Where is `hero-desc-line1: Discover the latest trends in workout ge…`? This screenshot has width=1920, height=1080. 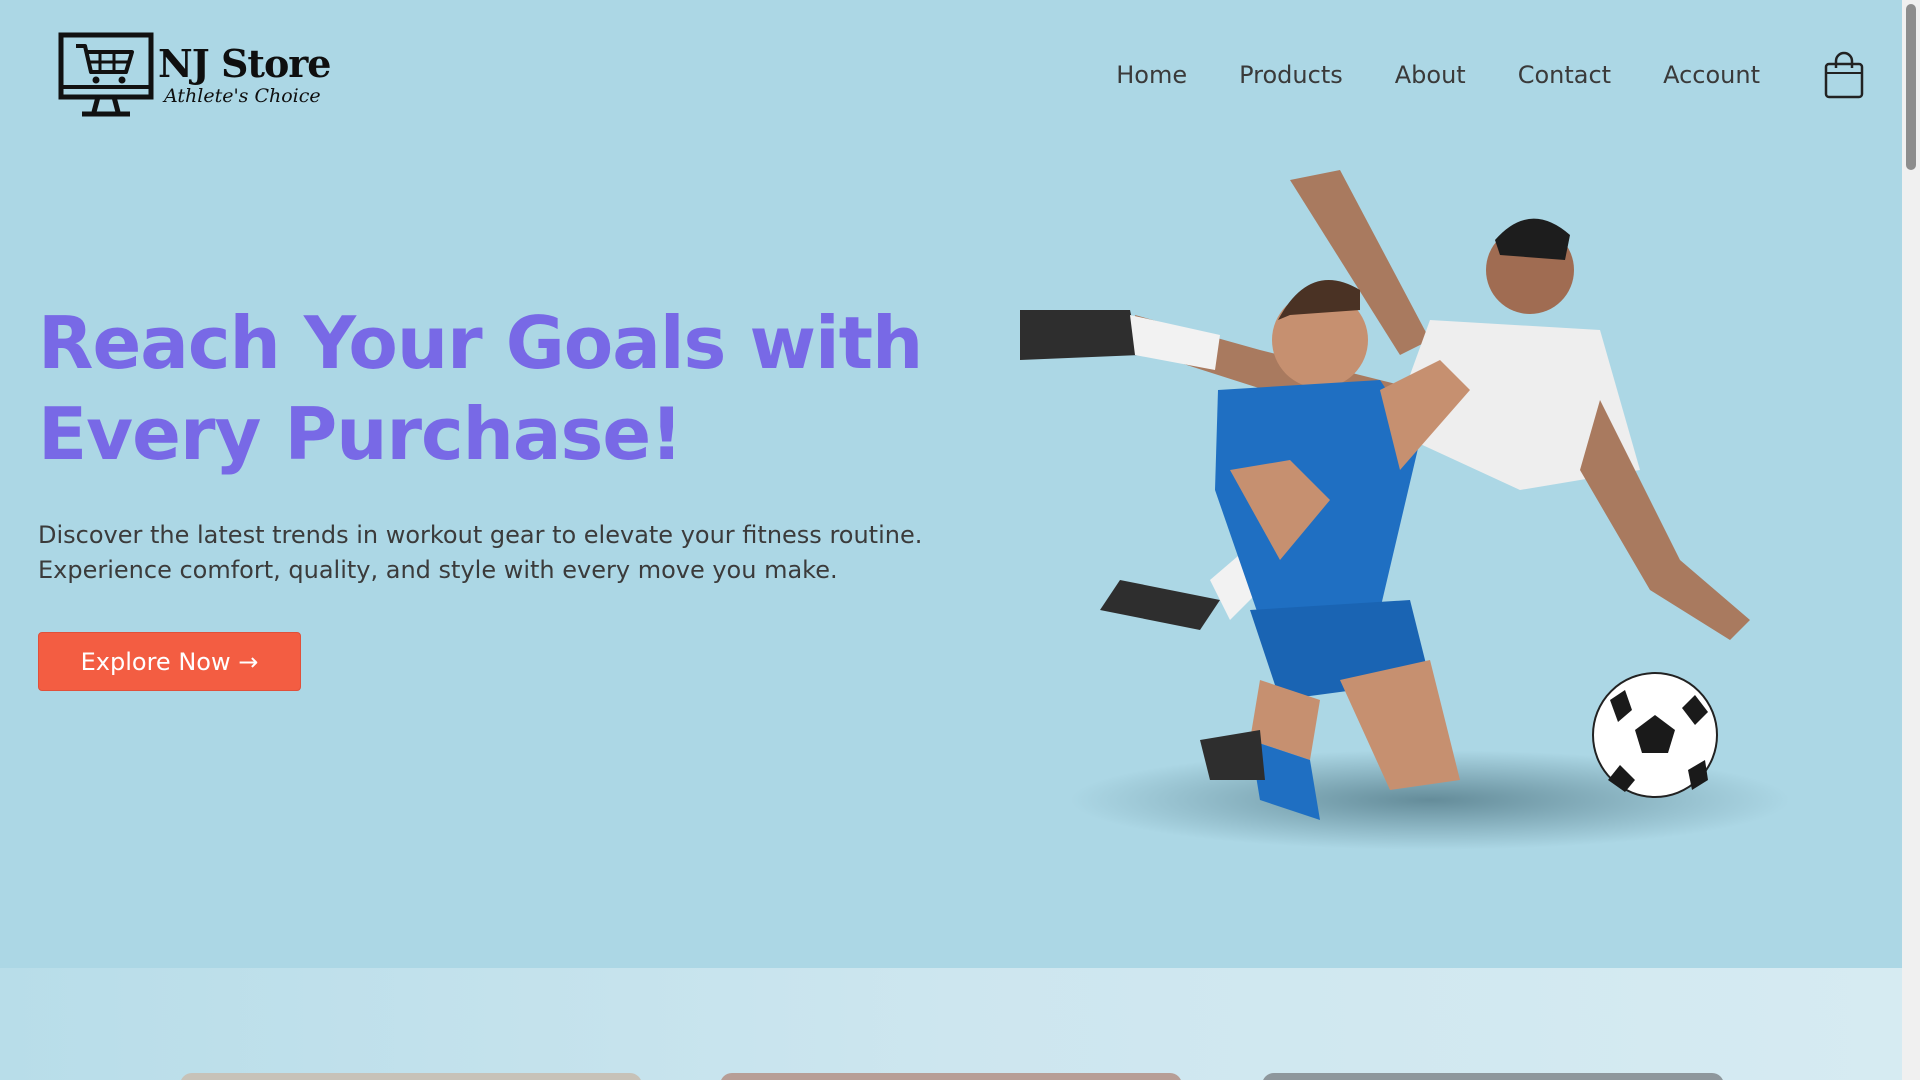 hero-desc-line1: Discover the latest trends in workout ge… is located at coordinates (480, 535).